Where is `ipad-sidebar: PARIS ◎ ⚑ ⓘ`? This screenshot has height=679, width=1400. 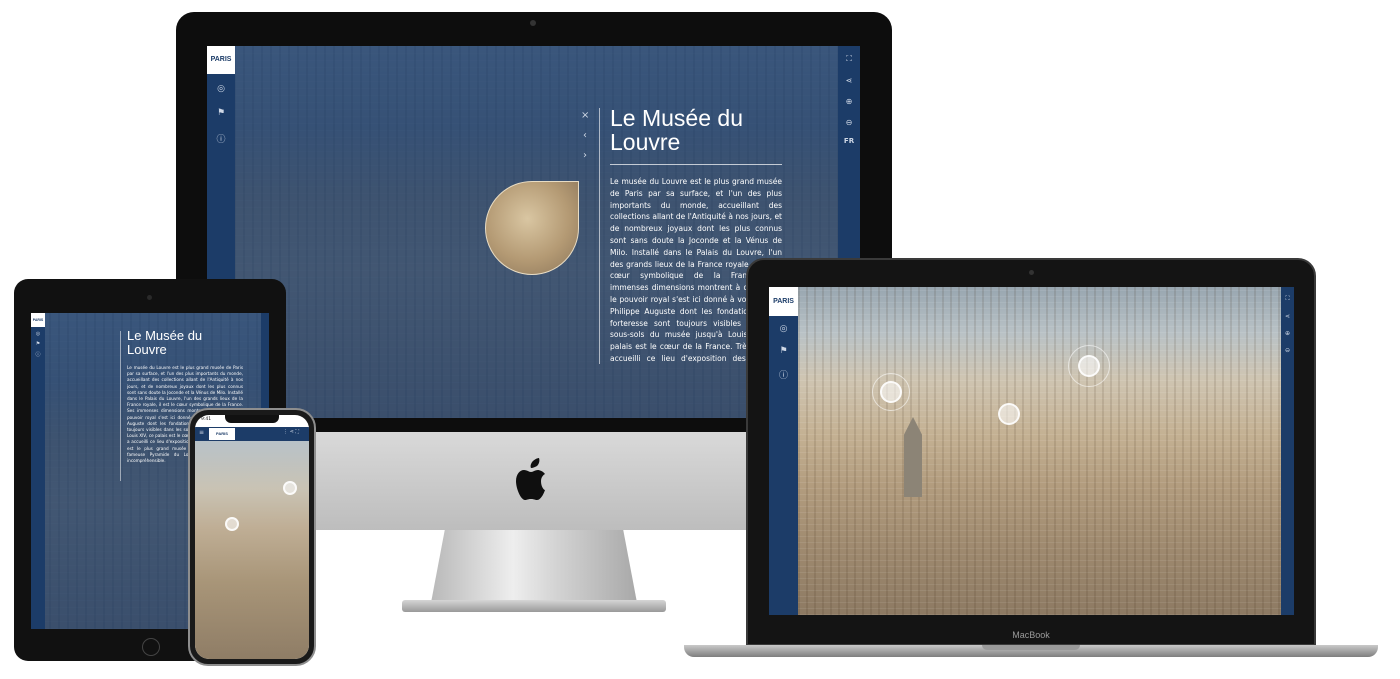
ipad-sidebar: PARIS ◎ ⚑ ⓘ is located at coordinates (38, 471).